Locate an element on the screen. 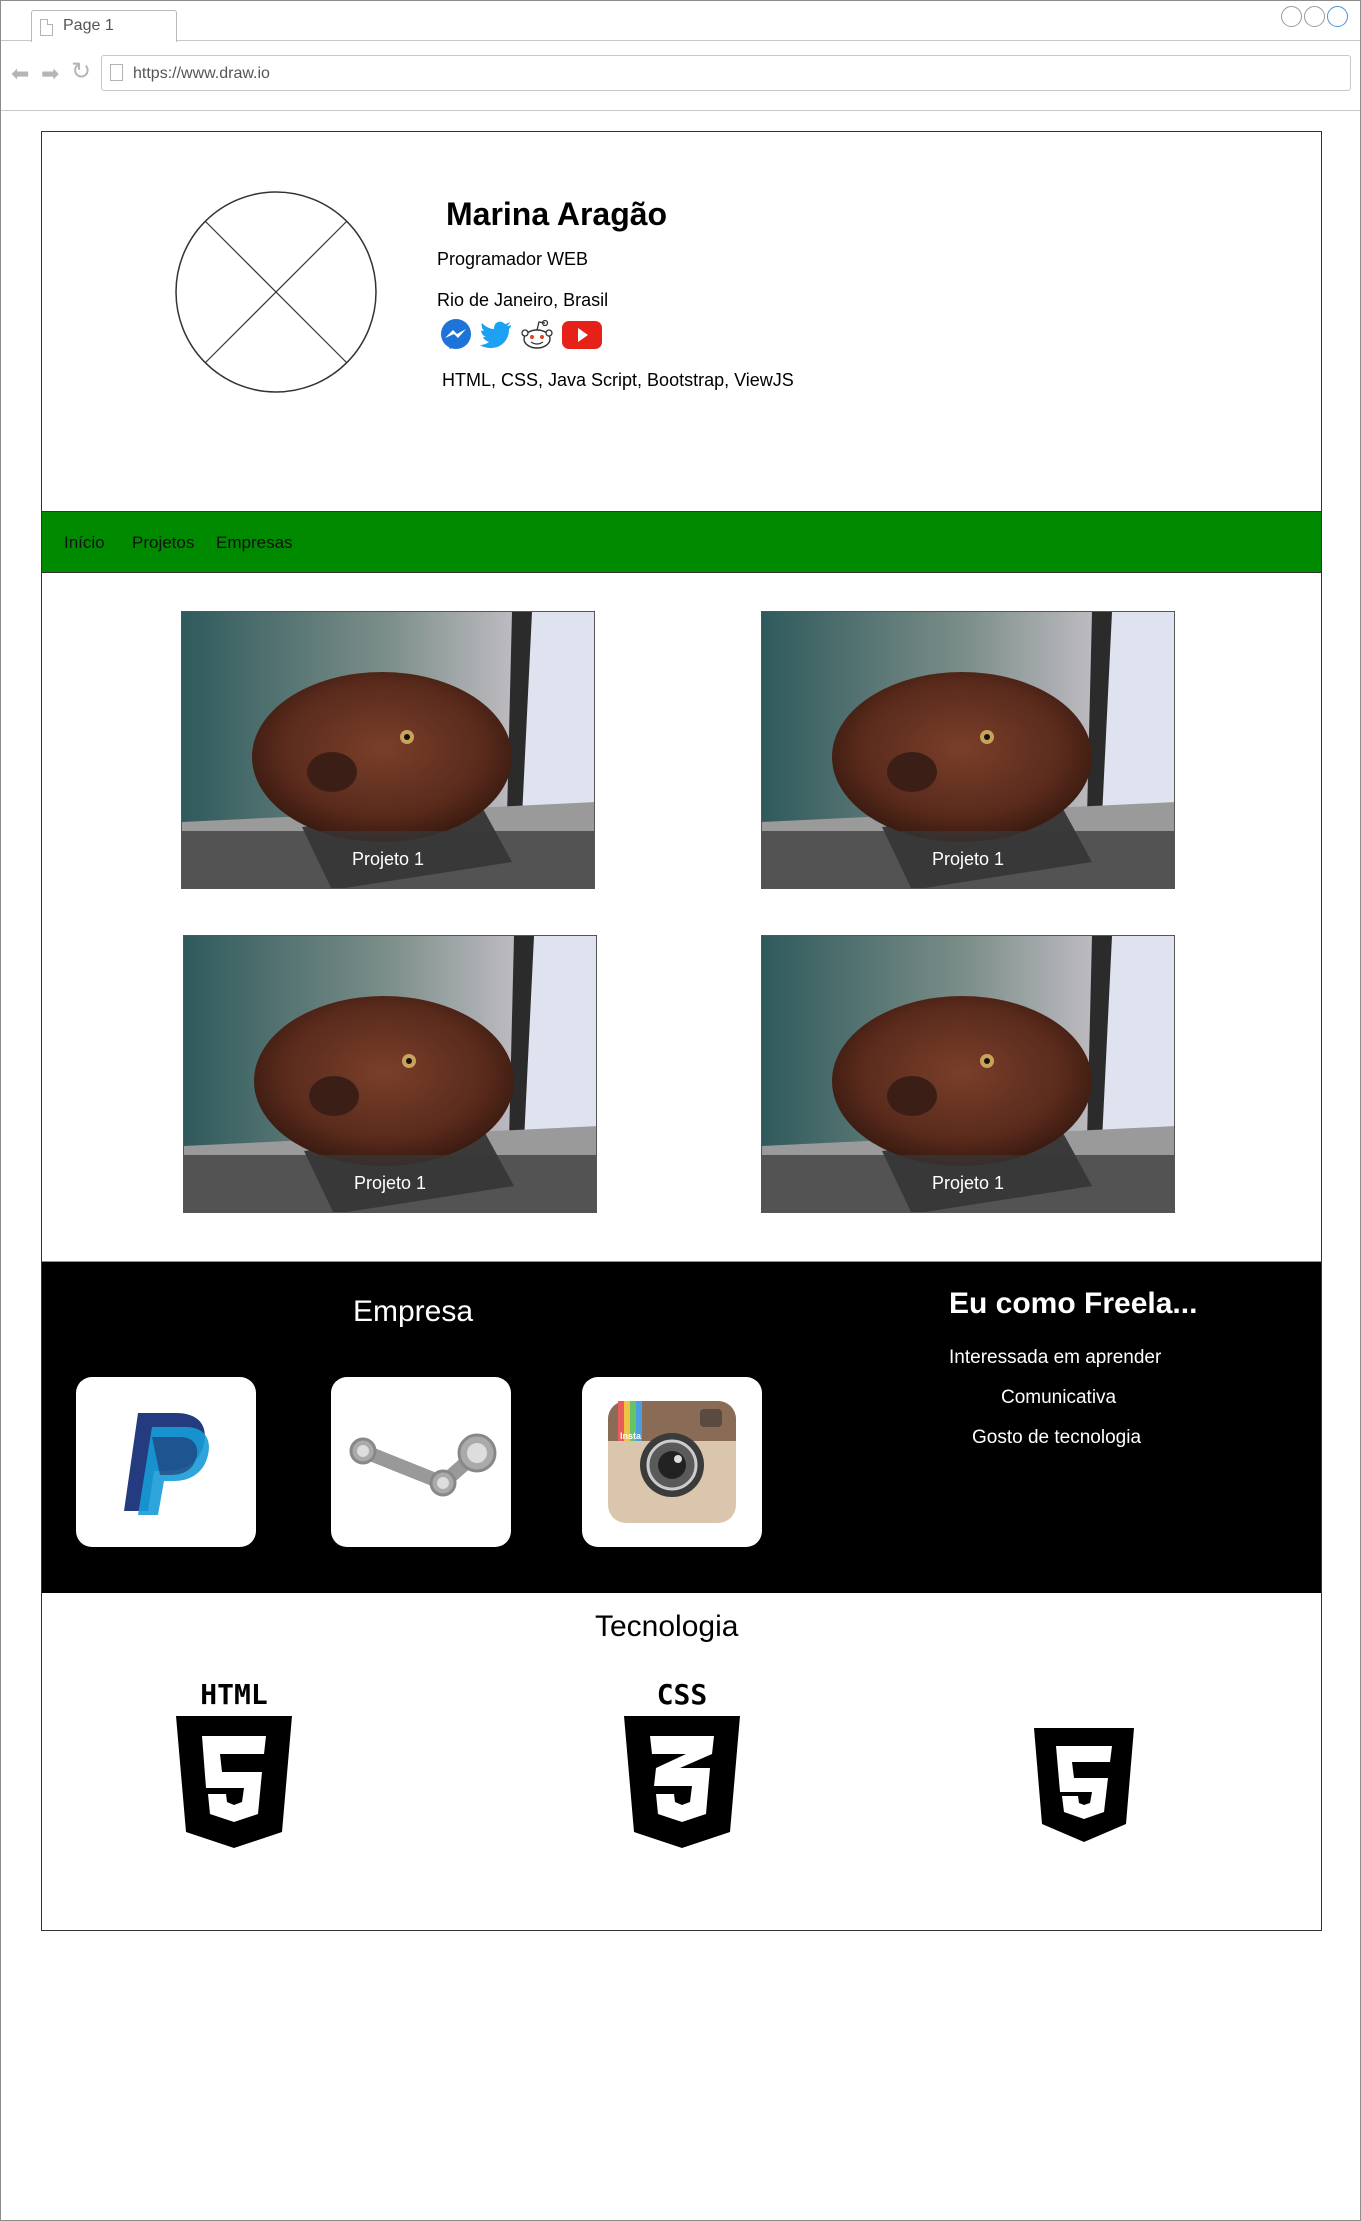  youtube-icon is located at coordinates (582, 337).